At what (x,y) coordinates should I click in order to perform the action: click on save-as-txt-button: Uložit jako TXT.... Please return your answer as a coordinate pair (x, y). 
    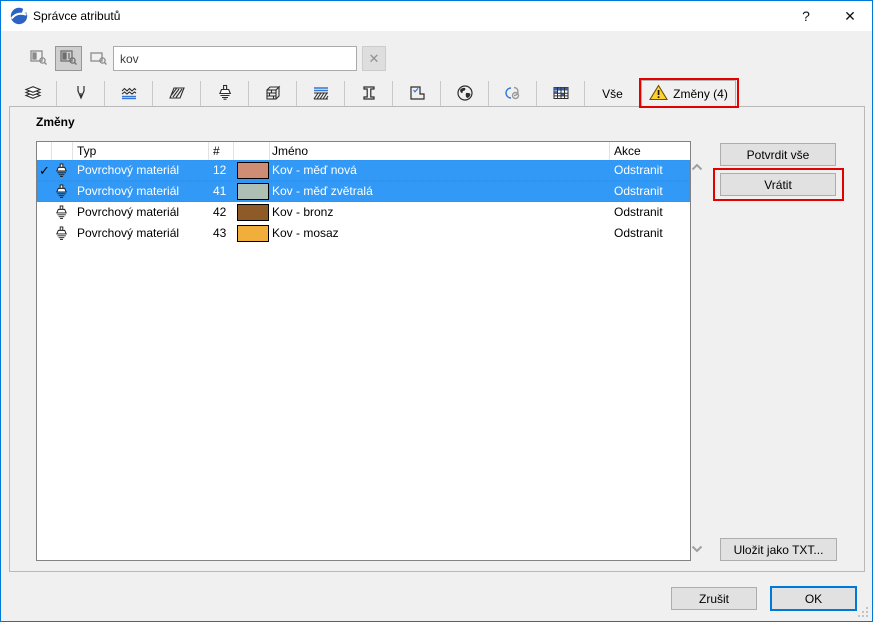
    Looking at the image, I should click on (778, 549).